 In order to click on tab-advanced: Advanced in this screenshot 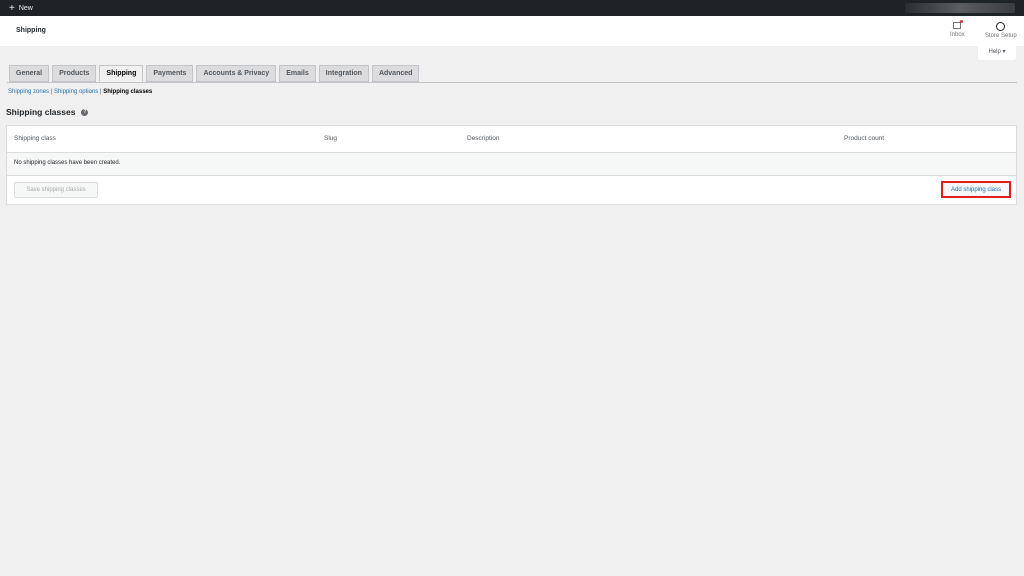, I will do `click(395, 73)`.